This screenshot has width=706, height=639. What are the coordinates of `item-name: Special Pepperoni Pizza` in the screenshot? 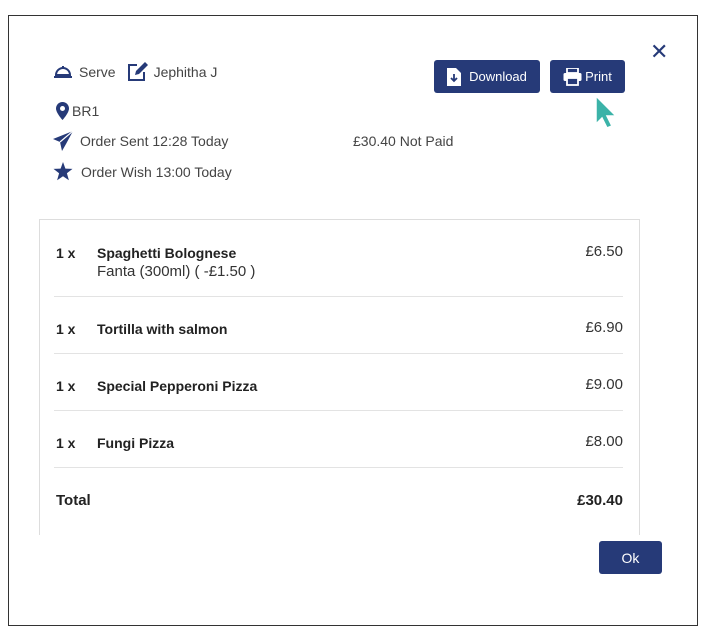 It's located at (177, 386).